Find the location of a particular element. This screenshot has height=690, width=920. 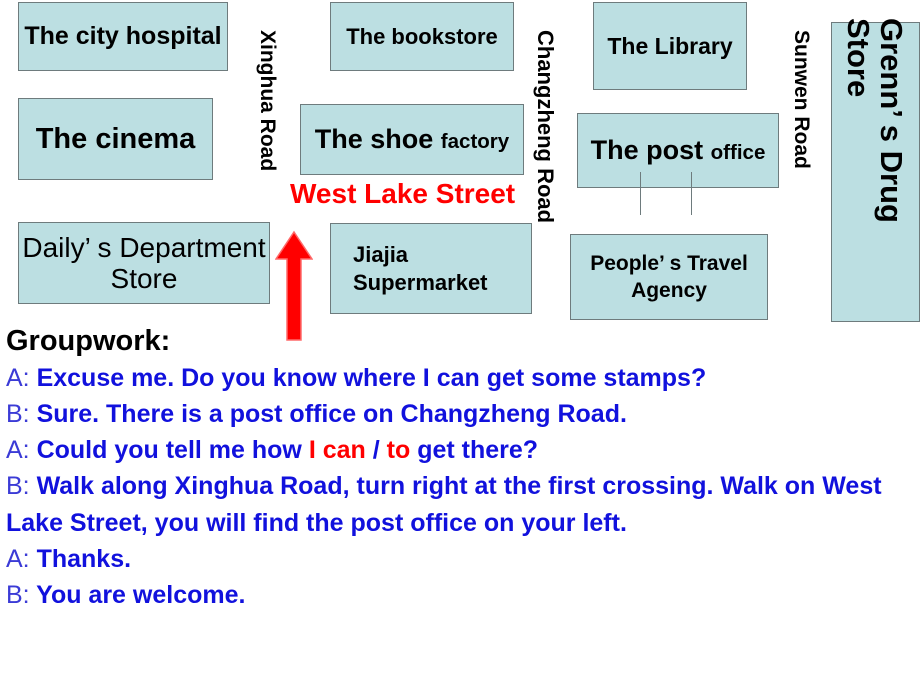

crossing-tick-left is located at coordinates (640, 193).